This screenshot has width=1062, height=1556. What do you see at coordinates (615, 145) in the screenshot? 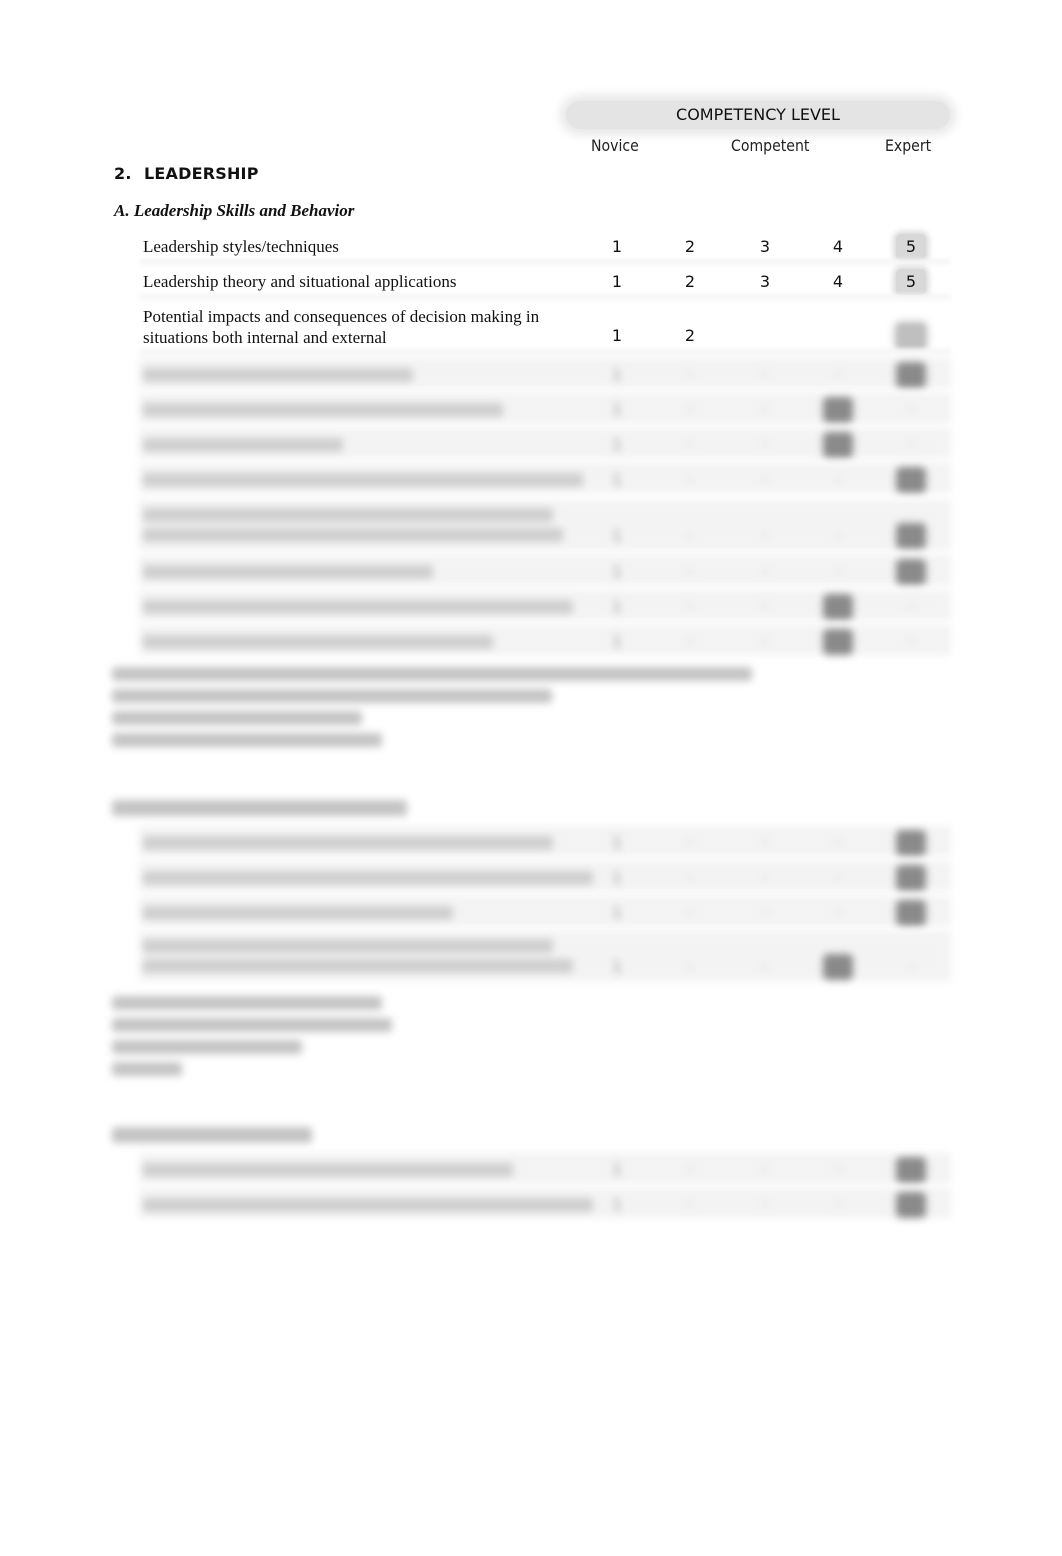
I see `level-novice-label: Novice` at bounding box center [615, 145].